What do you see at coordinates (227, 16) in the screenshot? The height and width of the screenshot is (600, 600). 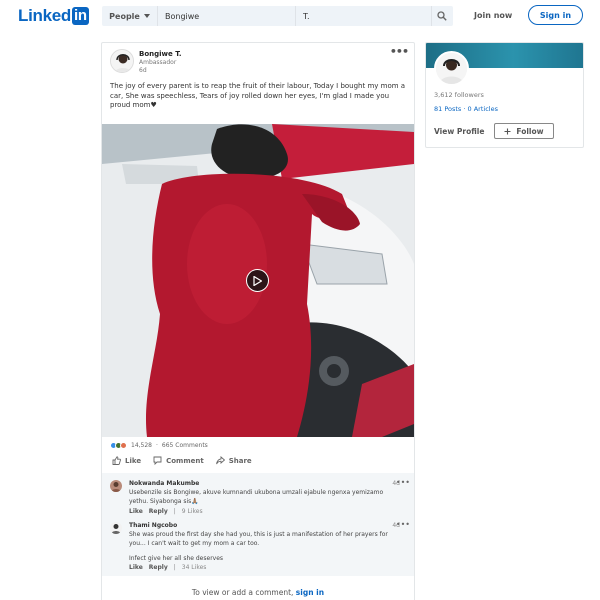 I see `first-name-input` at bounding box center [227, 16].